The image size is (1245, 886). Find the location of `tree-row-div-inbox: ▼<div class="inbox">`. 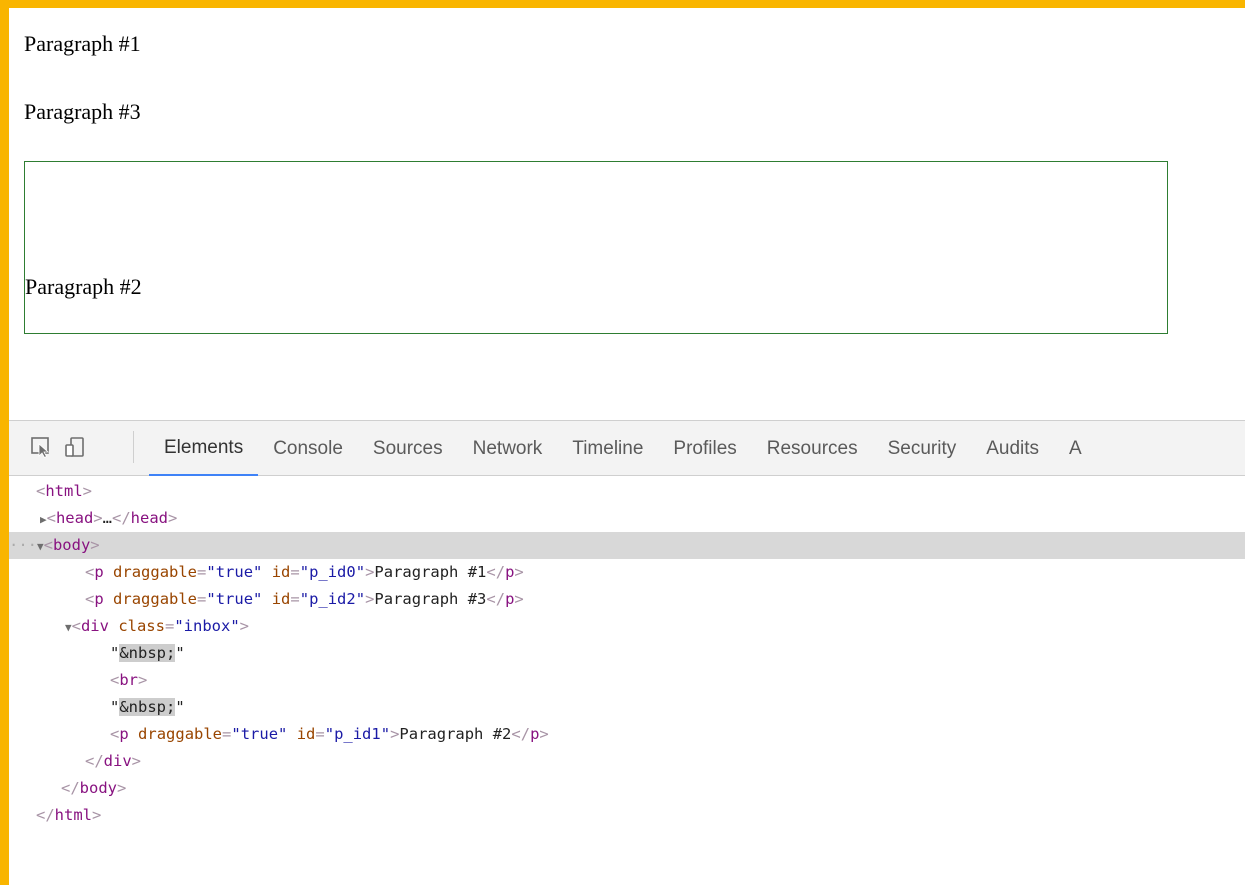

tree-row-div-inbox: ▼<div class="inbox"> is located at coordinates (627, 626).